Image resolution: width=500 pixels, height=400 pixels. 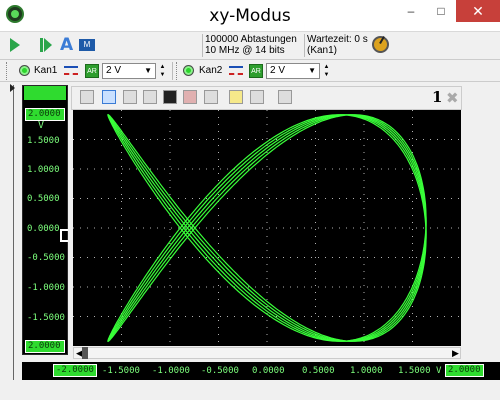 I want to click on x-tick: -1.0000, so click(x=171, y=371).